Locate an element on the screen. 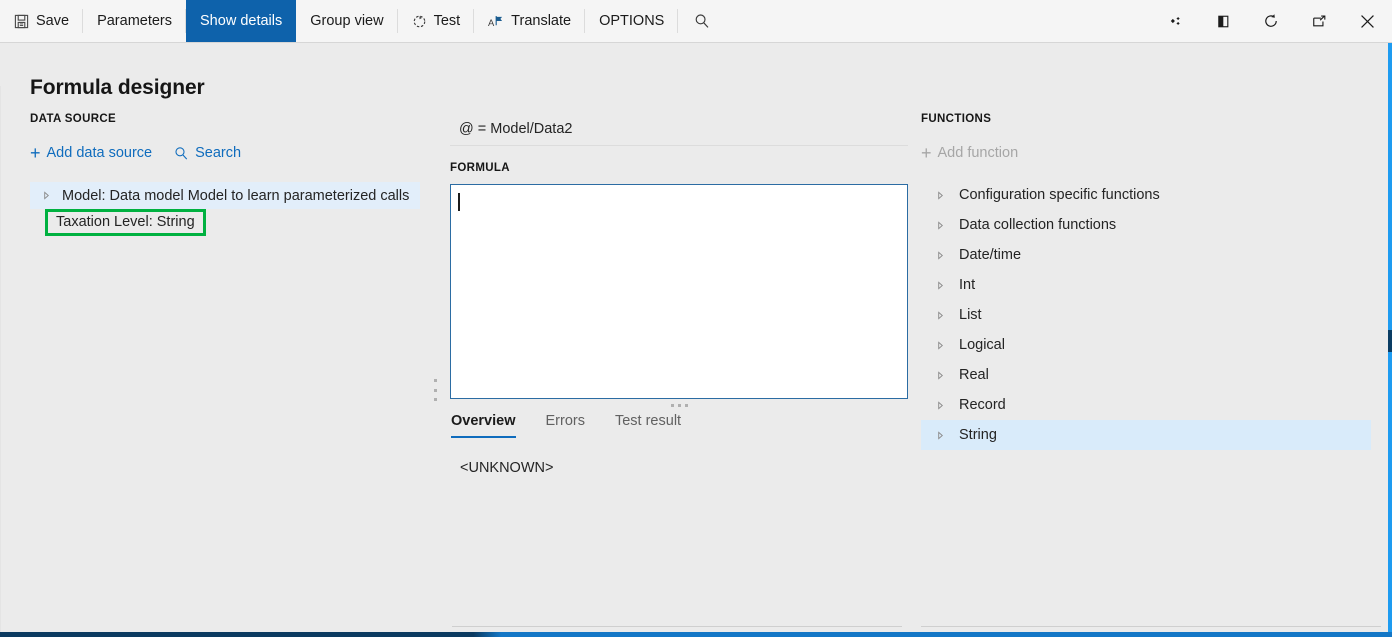 Image resolution: width=1392 pixels, height=637 pixels. function-group-list: List is located at coordinates (1146, 315).